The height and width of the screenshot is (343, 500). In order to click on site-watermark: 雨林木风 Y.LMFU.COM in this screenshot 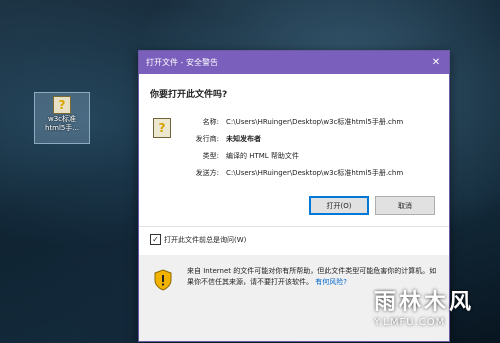, I will do `click(430, 311)`.